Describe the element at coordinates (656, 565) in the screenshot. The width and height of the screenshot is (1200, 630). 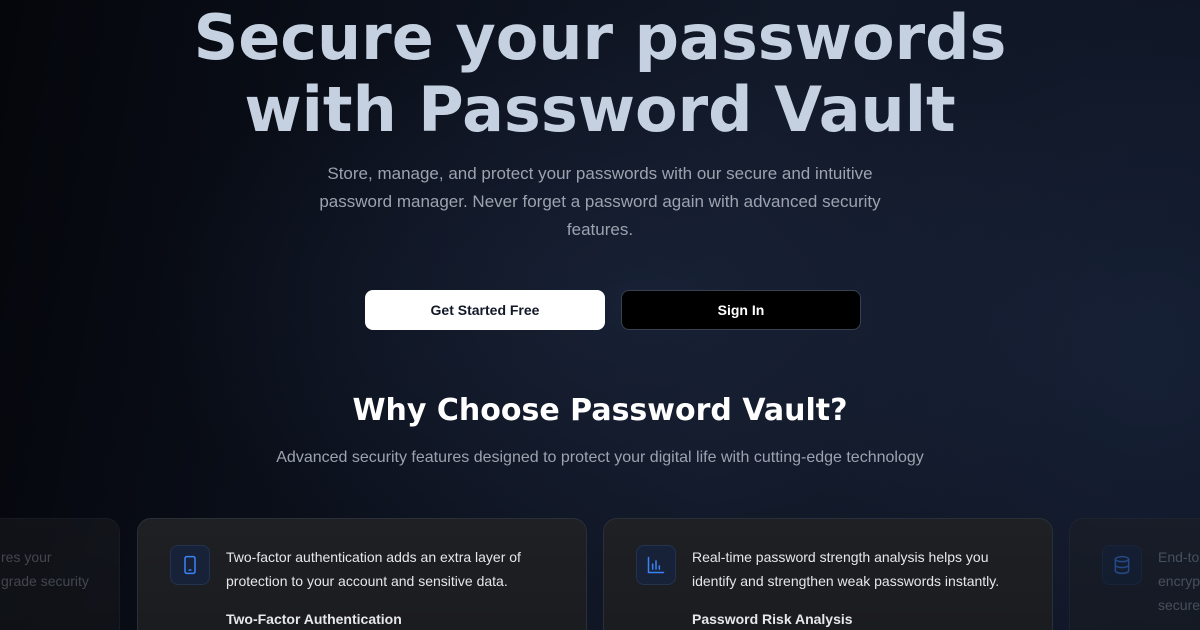
I see `bar-chart-icon` at that location.